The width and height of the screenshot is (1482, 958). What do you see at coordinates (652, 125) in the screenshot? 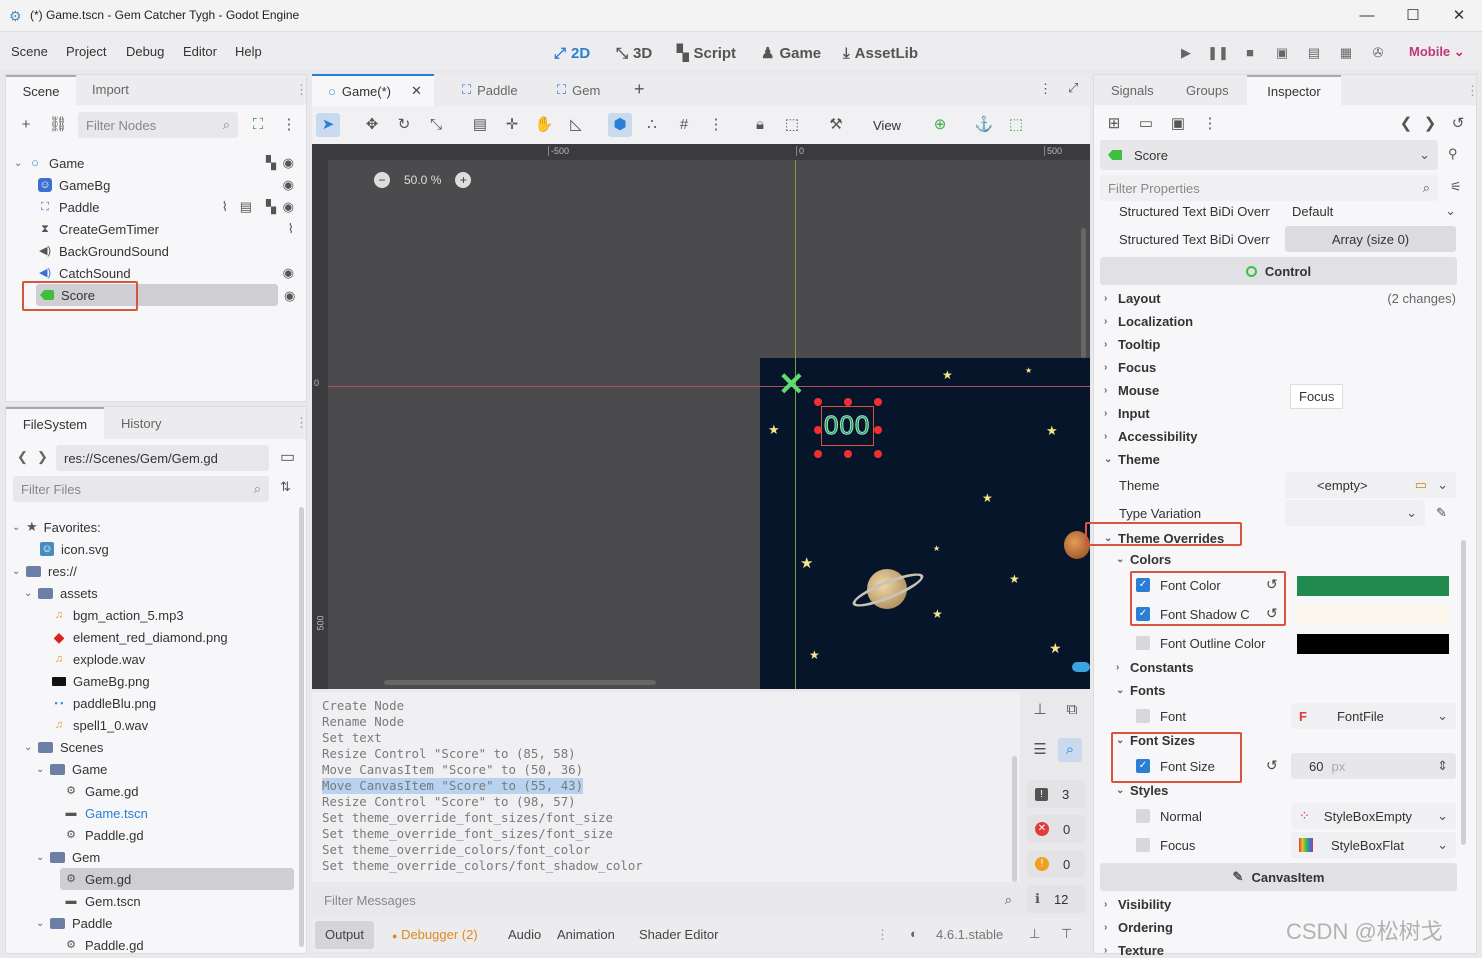
I see `grid-snap-icon: ∴` at bounding box center [652, 125].